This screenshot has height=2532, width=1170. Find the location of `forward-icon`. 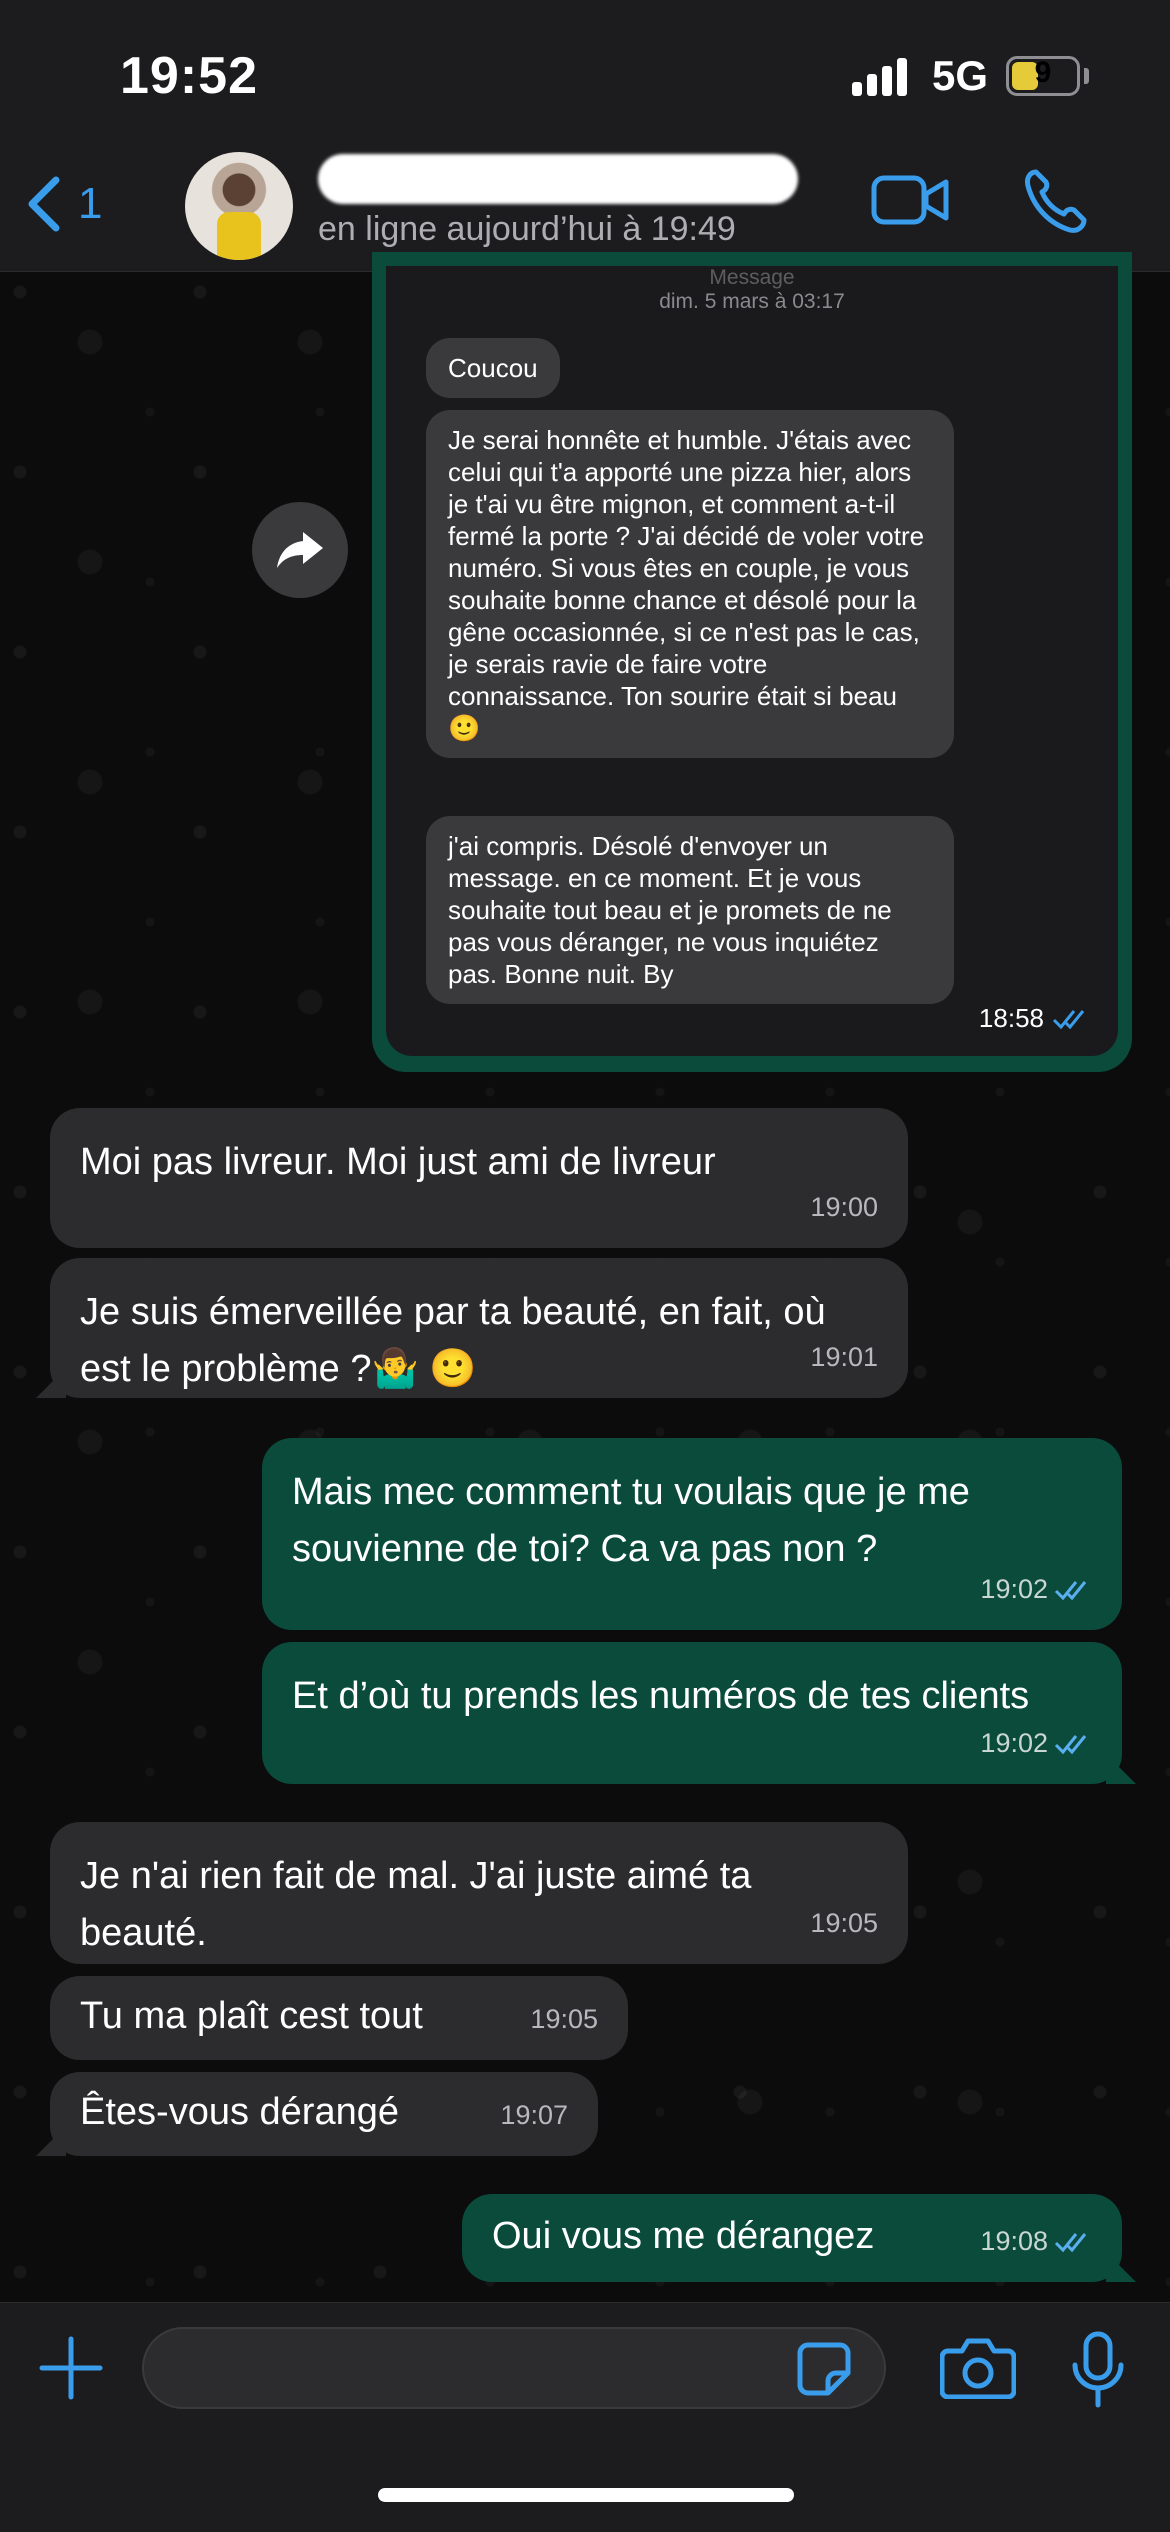

forward-icon is located at coordinates (300, 550).